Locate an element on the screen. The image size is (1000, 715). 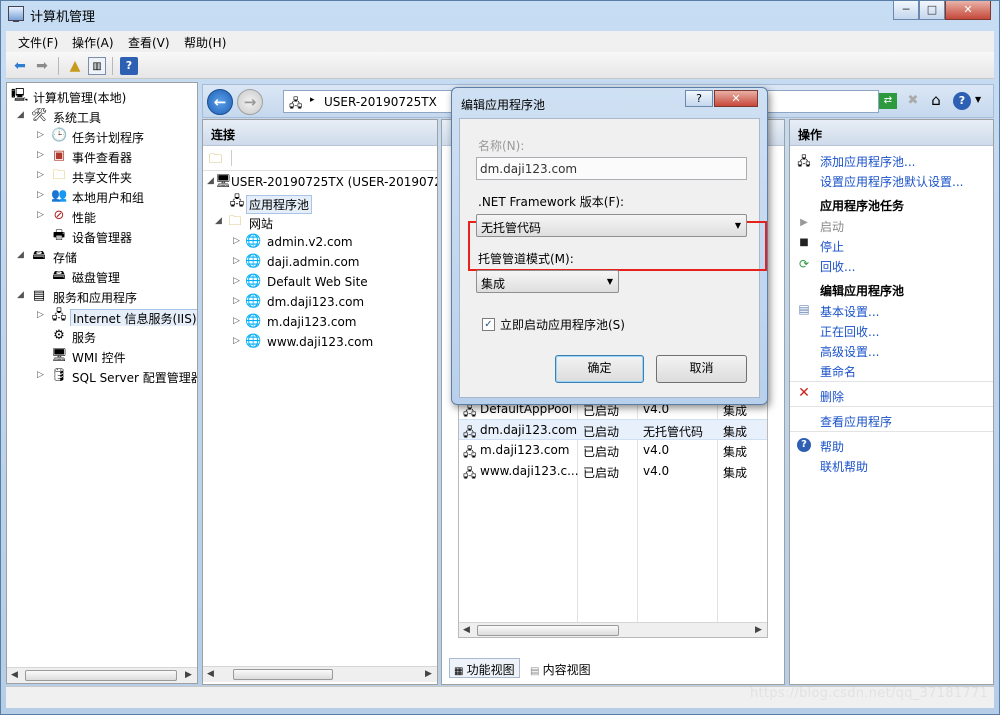
action-view-applications: 查看应用程序 is located at coordinates (892, 420).